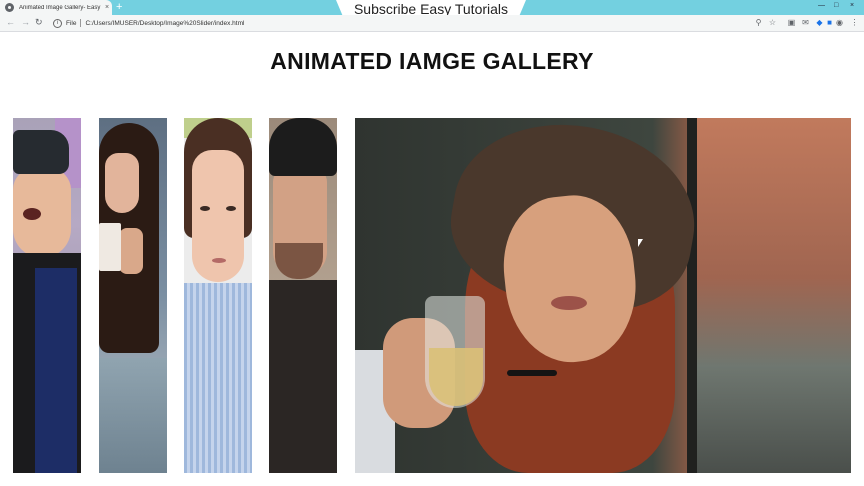 The width and height of the screenshot is (864, 486). Describe the element at coordinates (133, 295) in the screenshot. I see `gallery-panel-woman-coffee-mug` at that location.